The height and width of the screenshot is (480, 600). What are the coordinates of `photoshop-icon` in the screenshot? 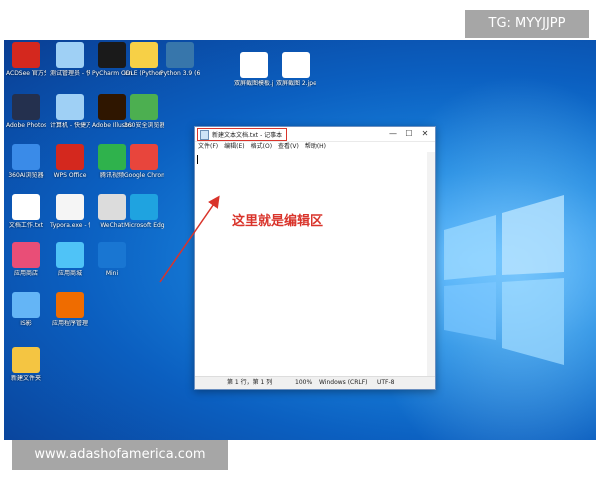 It's located at (26, 107).